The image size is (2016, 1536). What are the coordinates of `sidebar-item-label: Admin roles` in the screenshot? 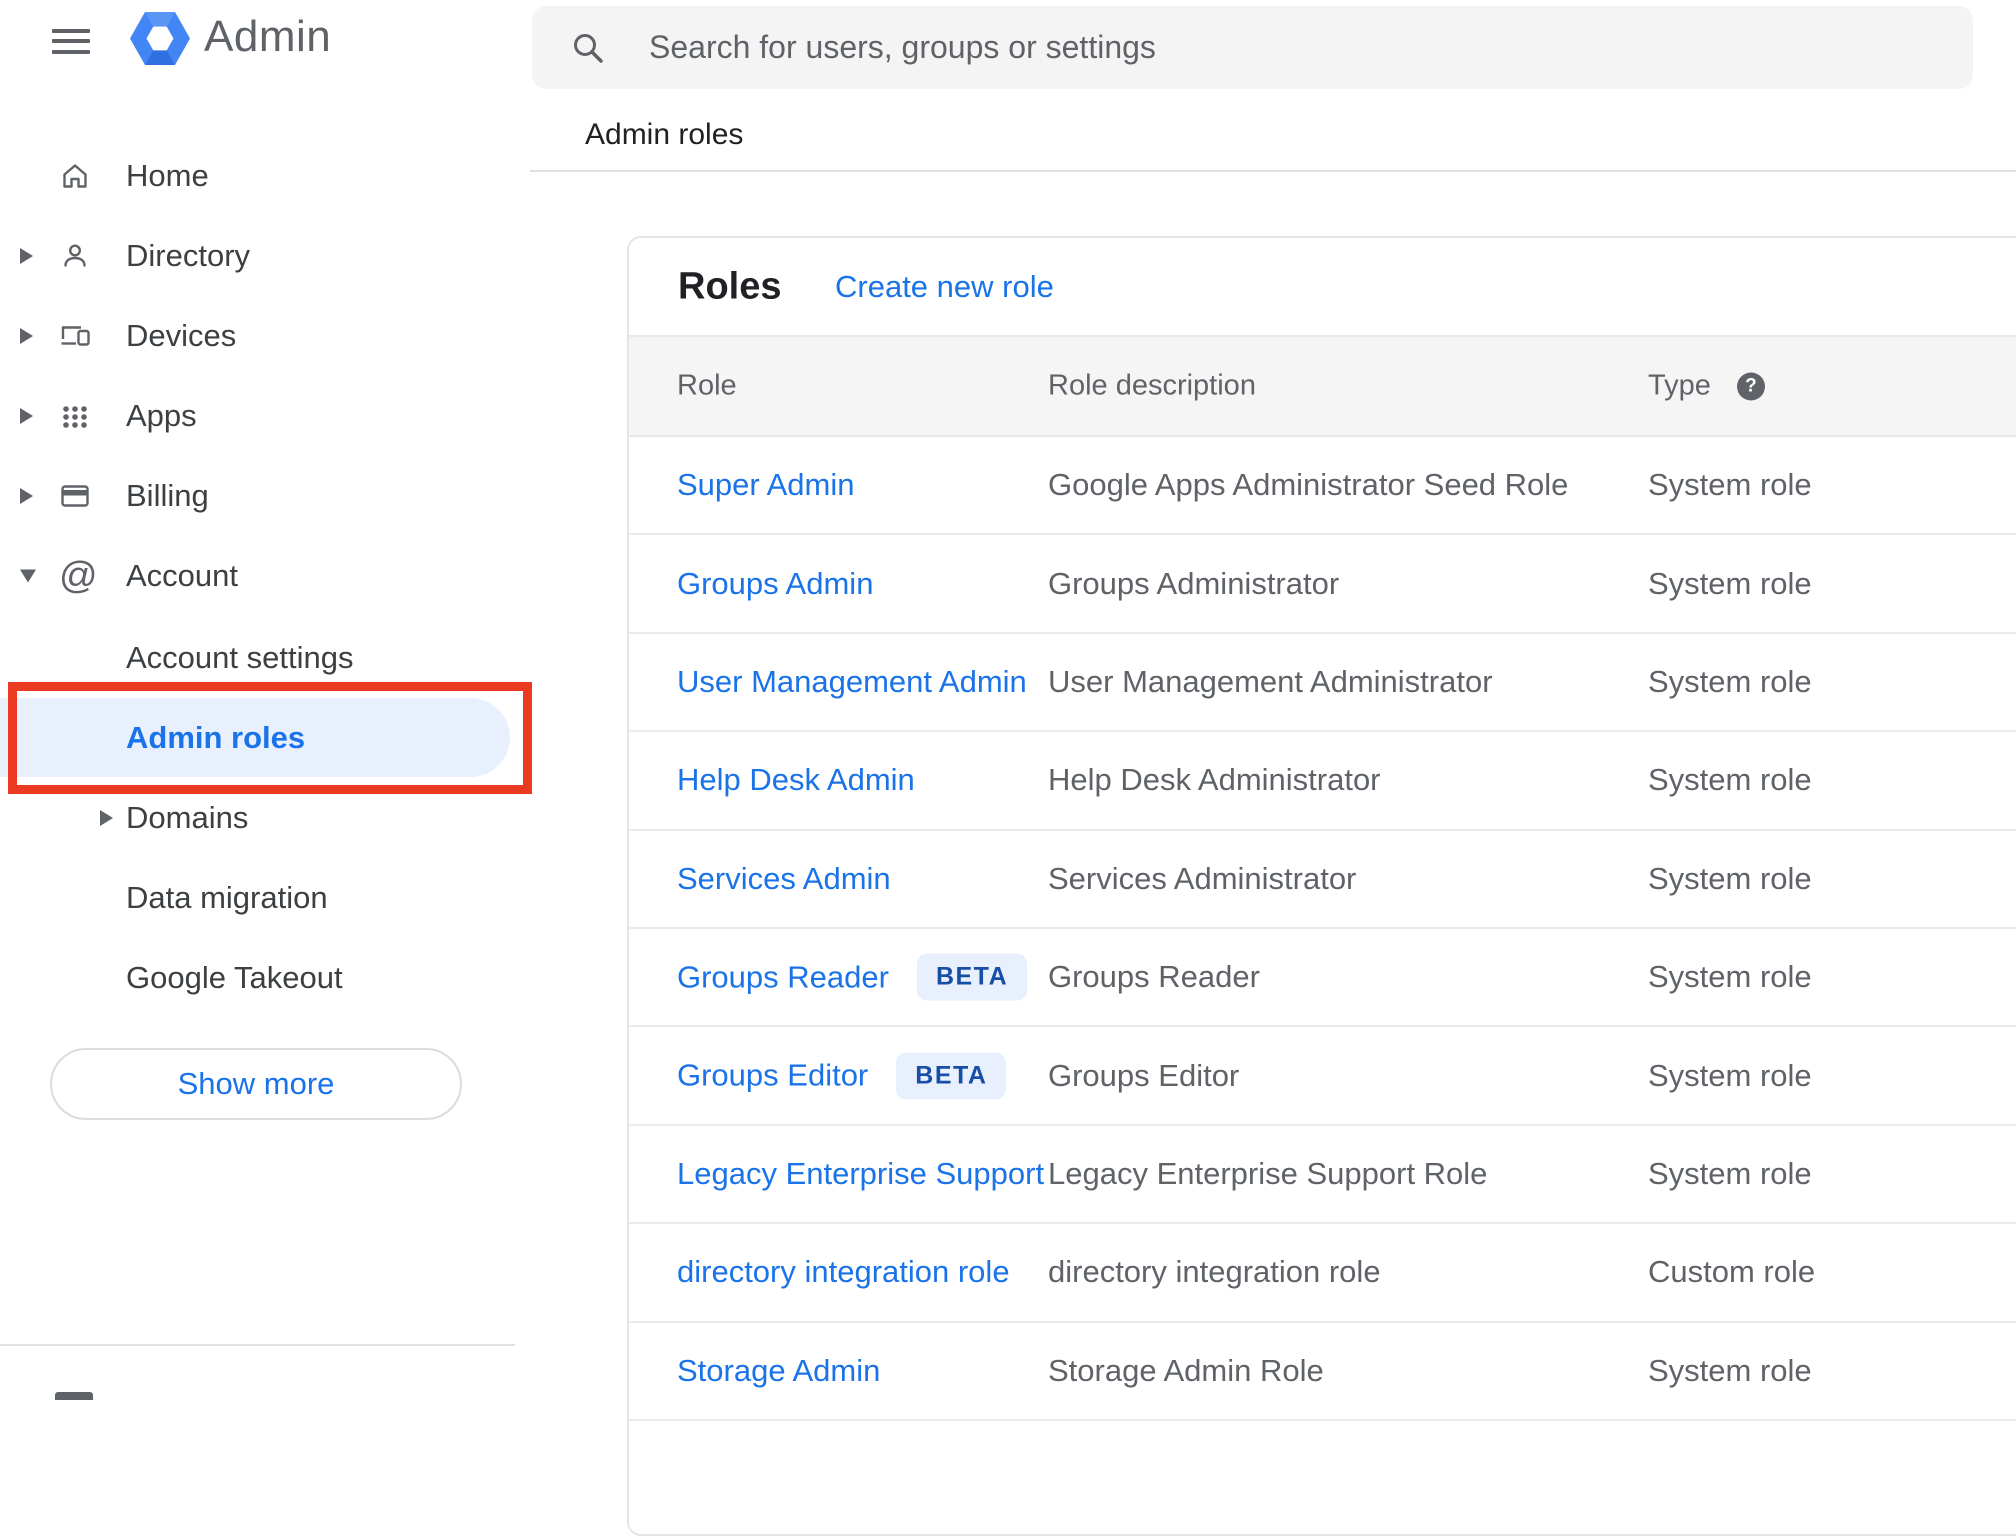 It's located at (216, 737).